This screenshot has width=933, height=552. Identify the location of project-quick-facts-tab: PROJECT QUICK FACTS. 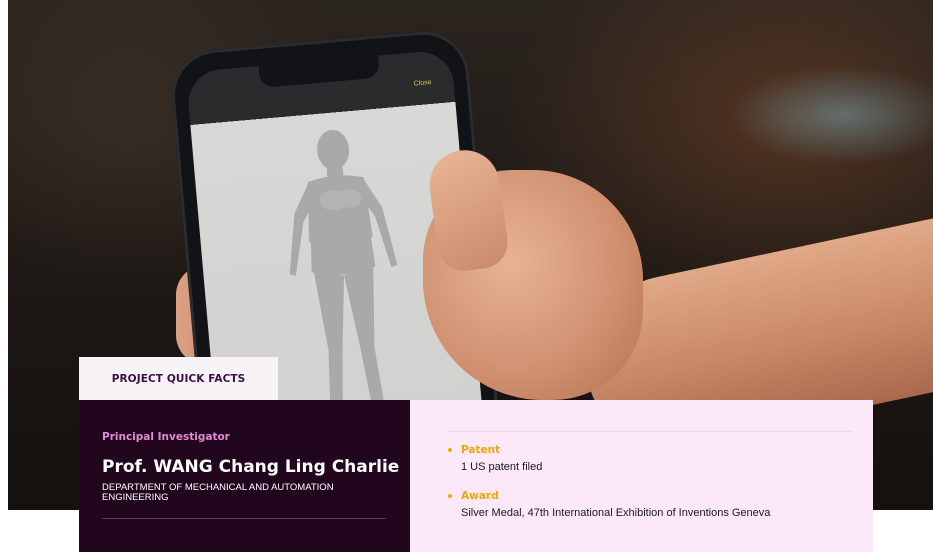
(178, 378).